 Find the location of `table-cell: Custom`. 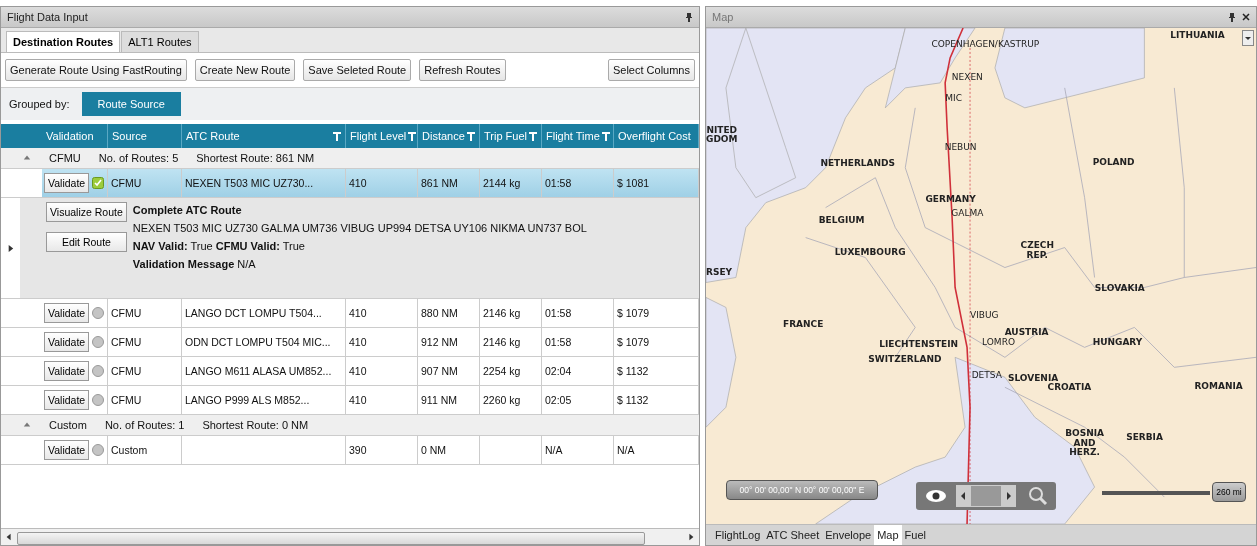

table-cell: Custom is located at coordinates (145, 450).